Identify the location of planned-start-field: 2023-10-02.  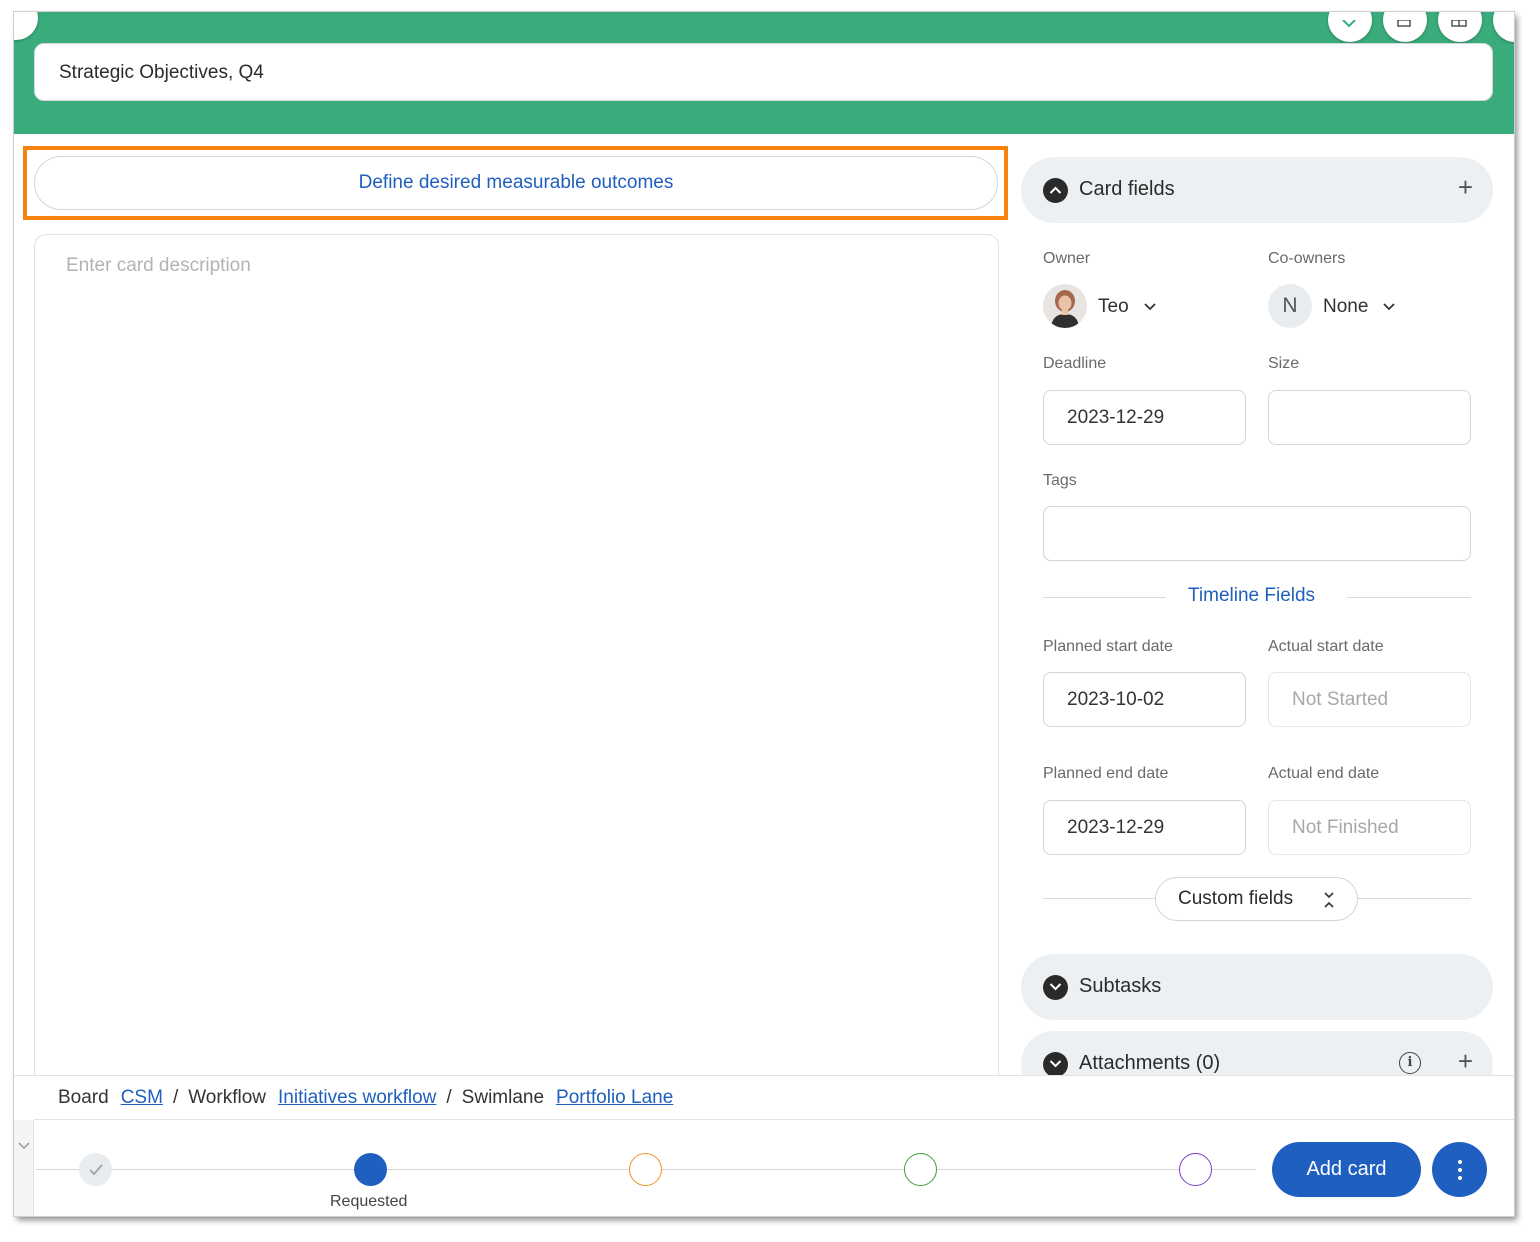
(1144, 699).